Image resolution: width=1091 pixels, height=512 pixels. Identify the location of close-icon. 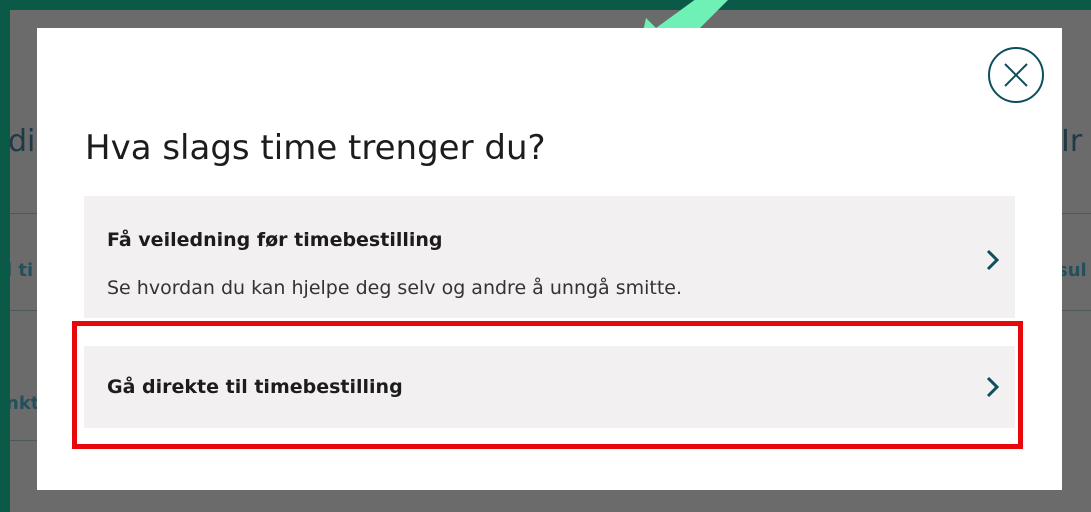
(1016, 75).